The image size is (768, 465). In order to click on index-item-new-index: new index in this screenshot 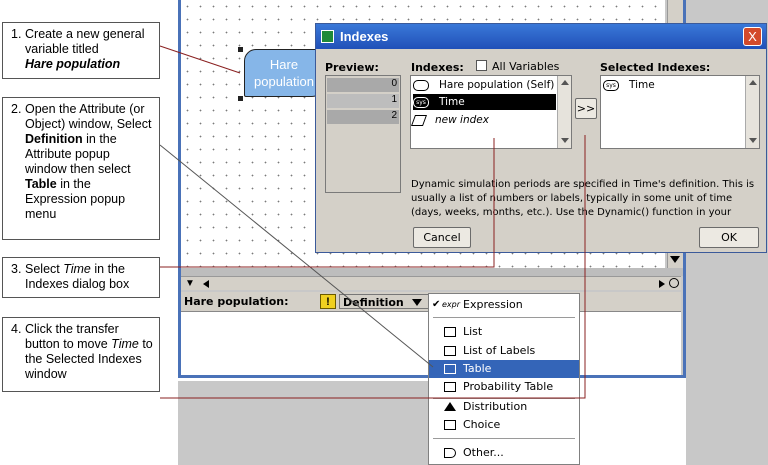, I will do `click(483, 120)`.